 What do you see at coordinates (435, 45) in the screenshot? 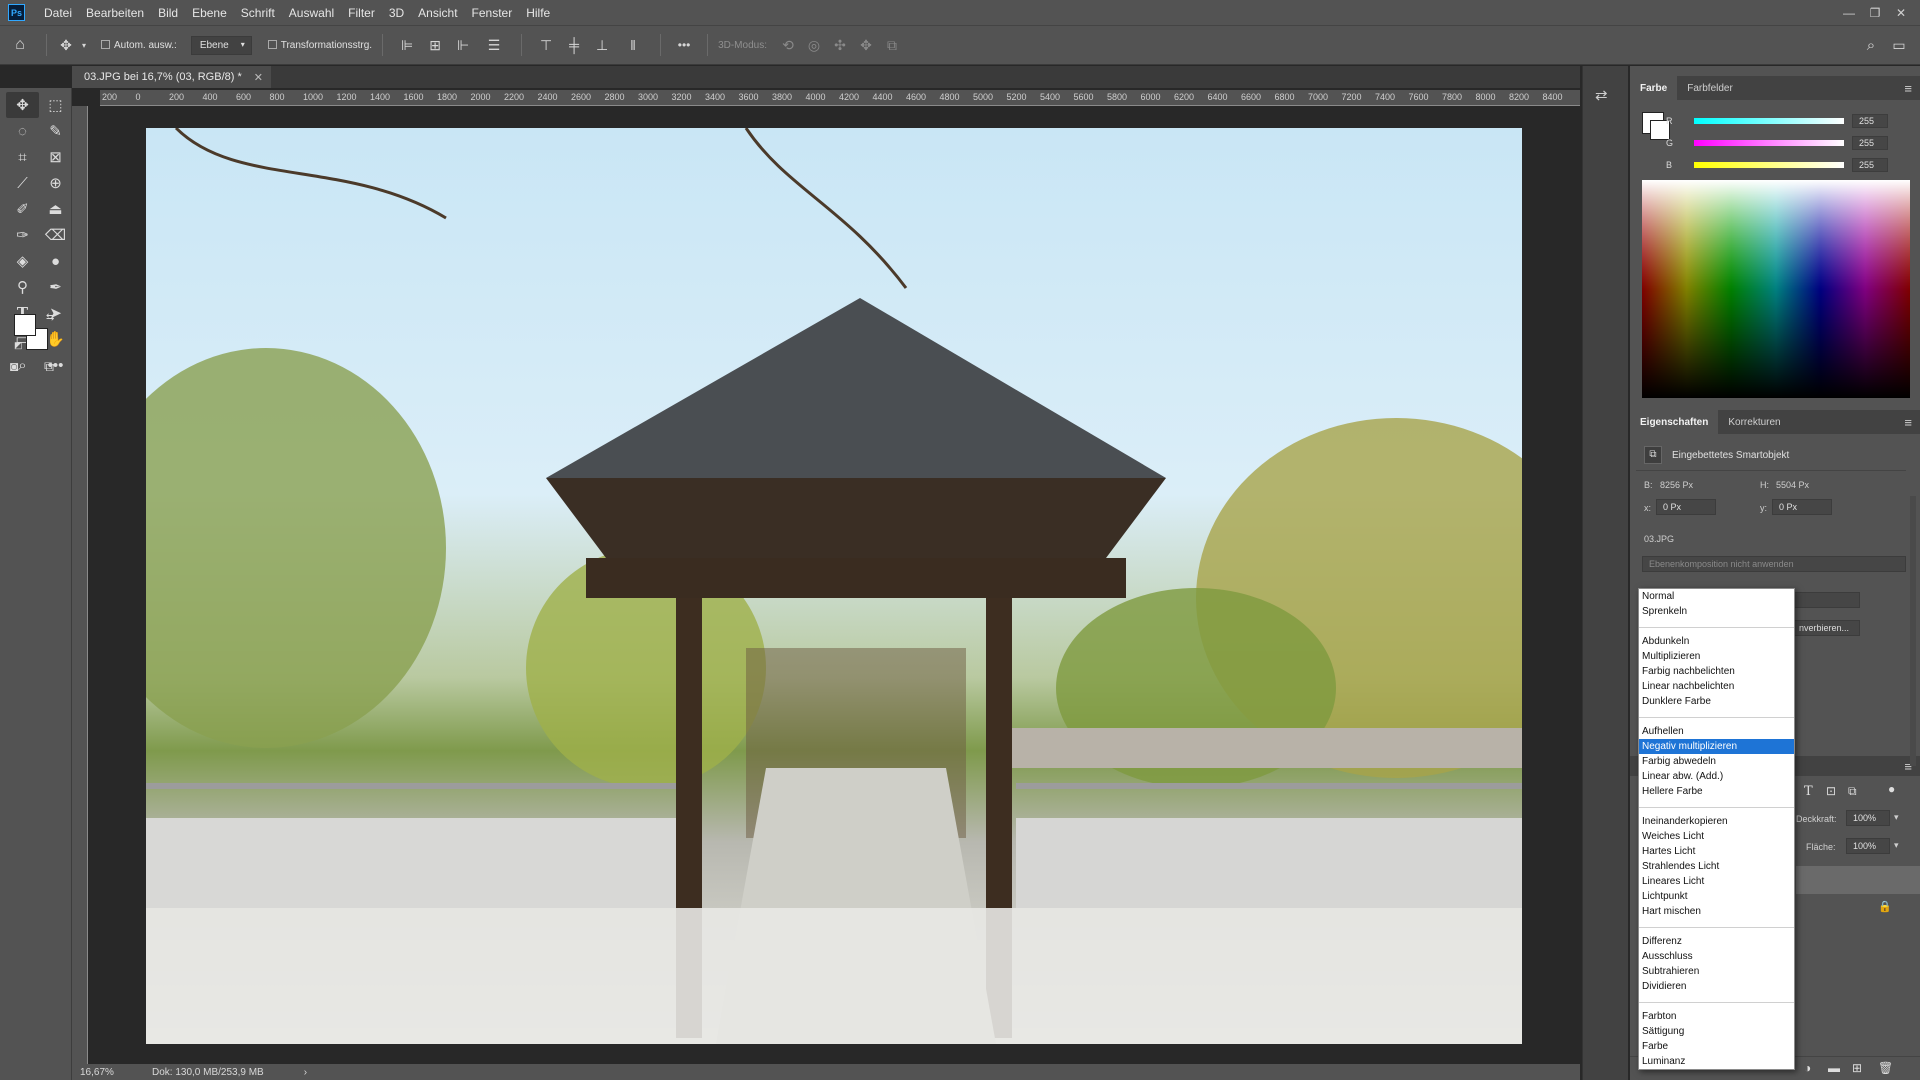
I see `align-center-icon: ⊞` at bounding box center [435, 45].